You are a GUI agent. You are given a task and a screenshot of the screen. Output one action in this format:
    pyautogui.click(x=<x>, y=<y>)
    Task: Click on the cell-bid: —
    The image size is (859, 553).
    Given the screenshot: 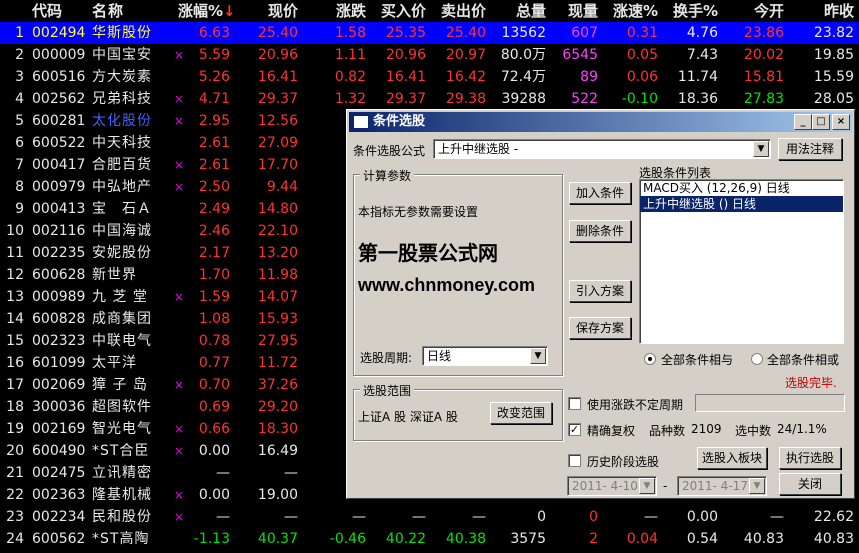 What is the action you would take?
    pyautogui.click(x=419, y=517)
    